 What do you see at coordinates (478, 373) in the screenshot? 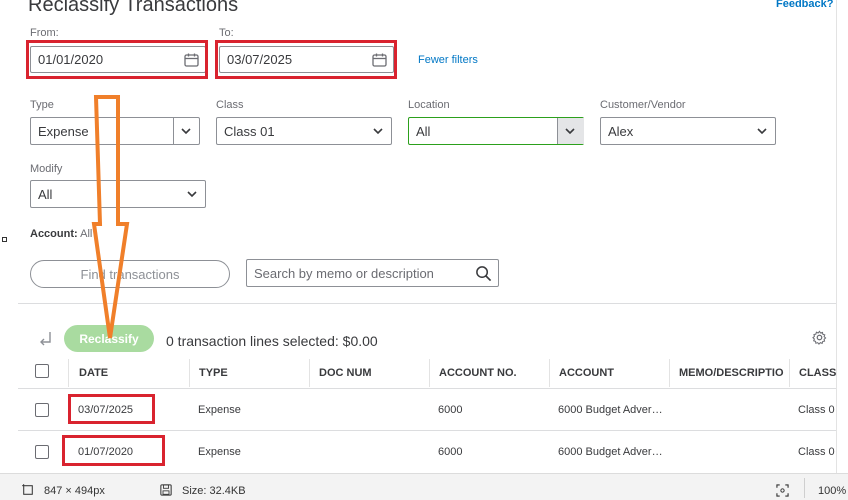
I see `column-header-account-no: ACCOUNT NO.` at bounding box center [478, 373].